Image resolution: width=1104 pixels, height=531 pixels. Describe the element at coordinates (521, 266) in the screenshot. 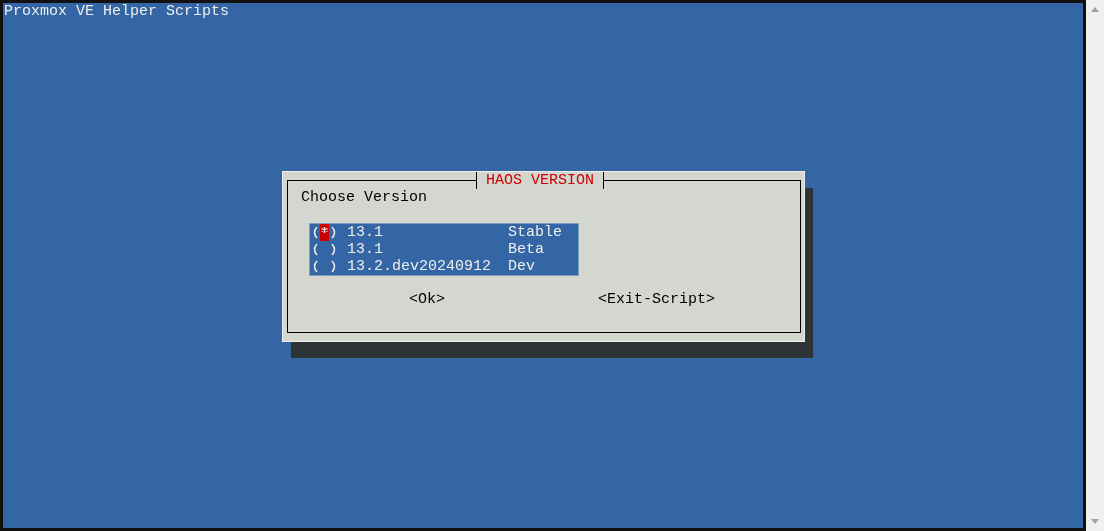

I see `channel-label: Dev` at that location.